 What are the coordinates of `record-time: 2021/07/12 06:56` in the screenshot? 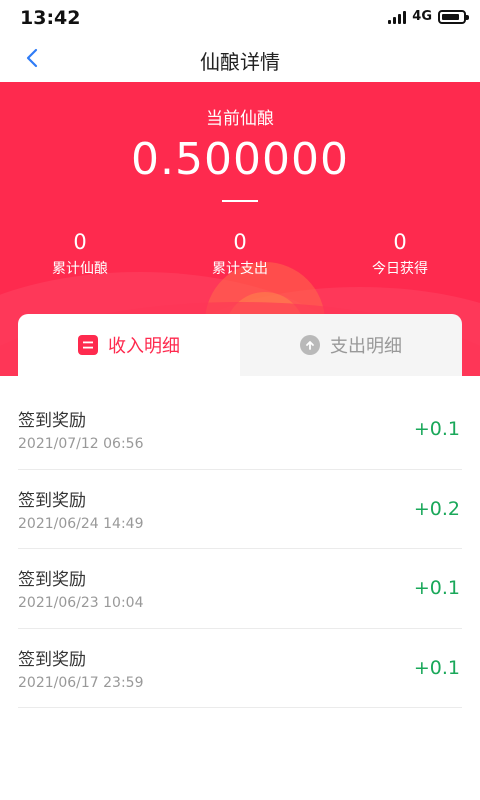 It's located at (81, 444).